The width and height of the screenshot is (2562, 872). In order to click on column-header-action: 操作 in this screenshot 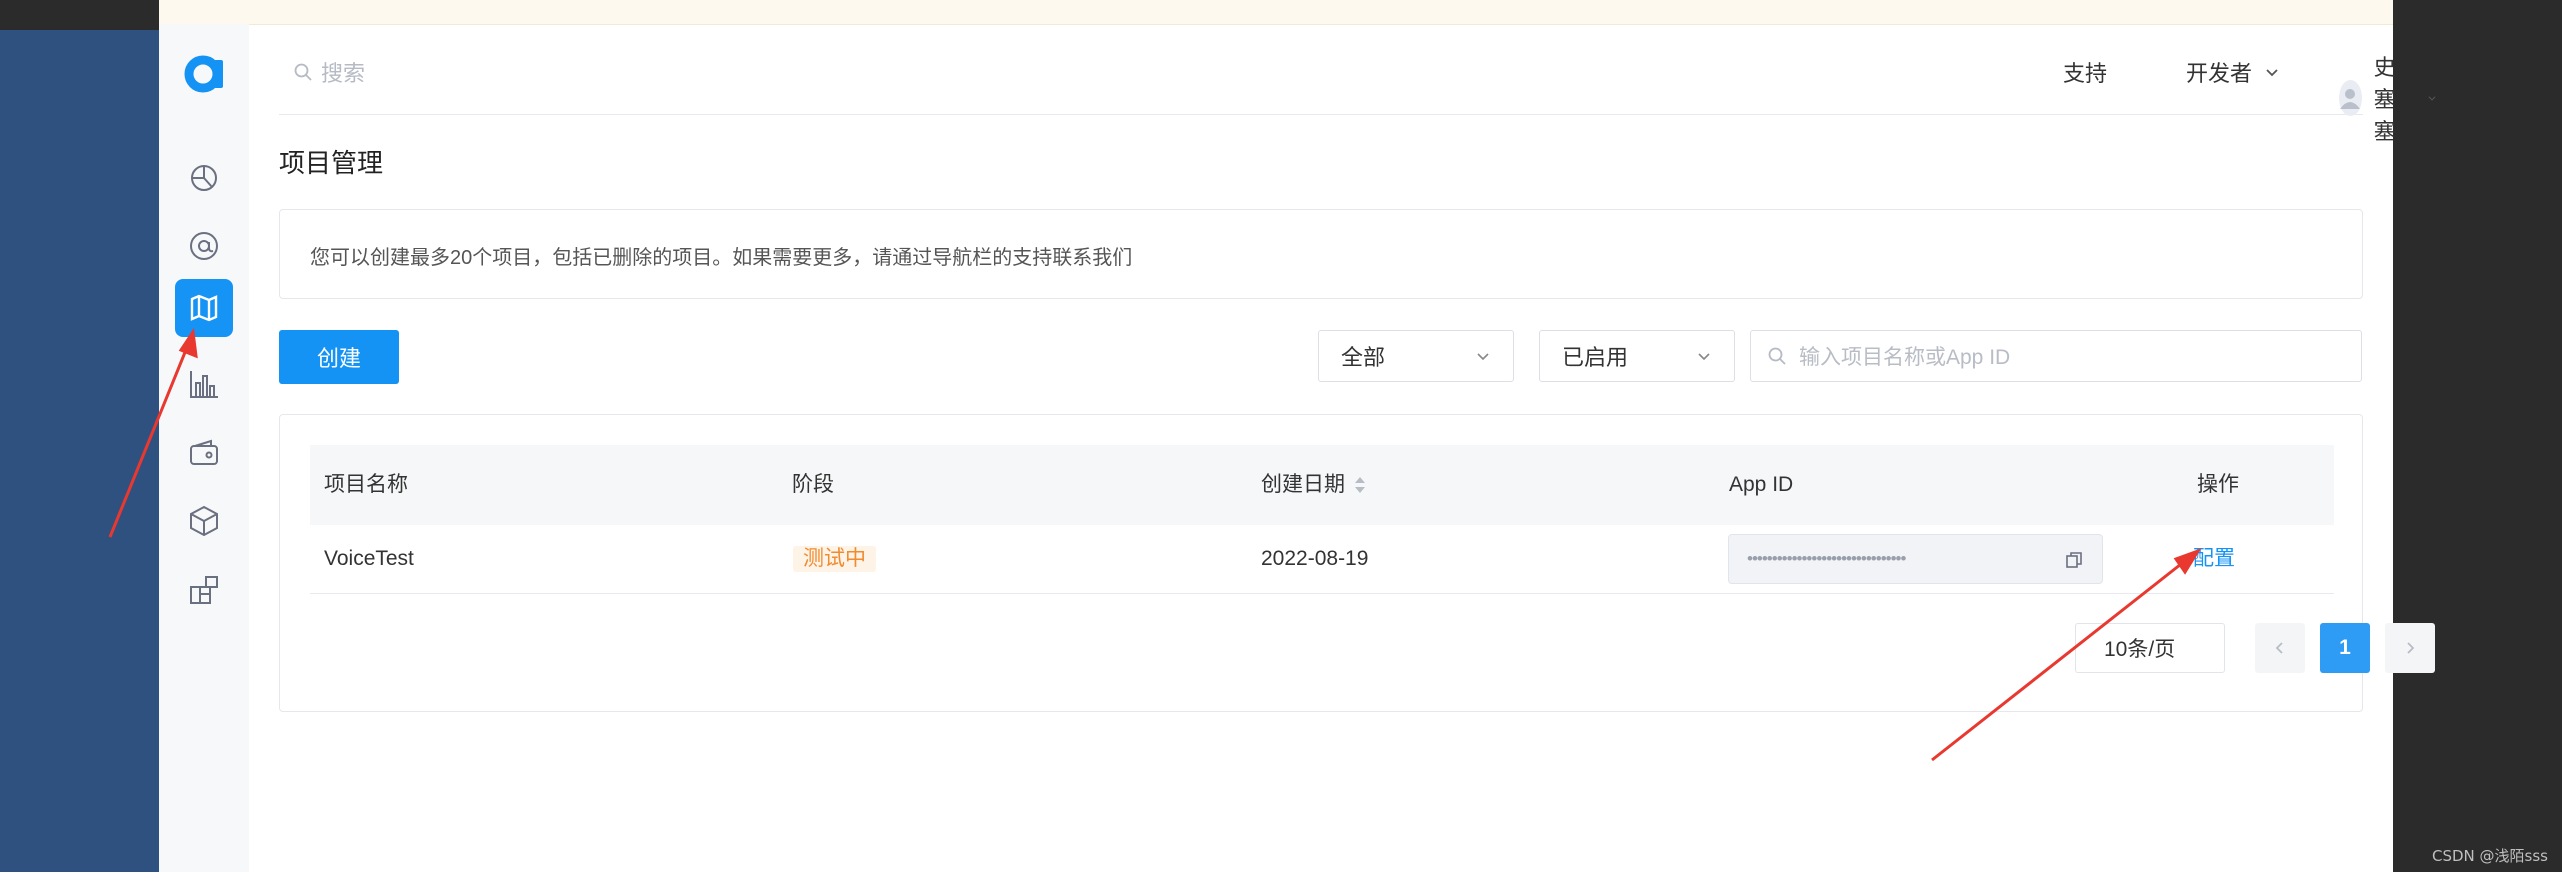, I will do `click(2218, 484)`.